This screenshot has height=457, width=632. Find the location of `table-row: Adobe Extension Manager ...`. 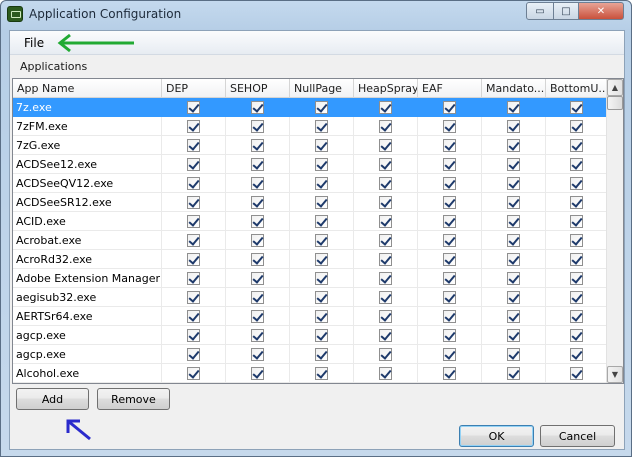

table-row: Adobe Extension Manager ... is located at coordinates (310, 278).